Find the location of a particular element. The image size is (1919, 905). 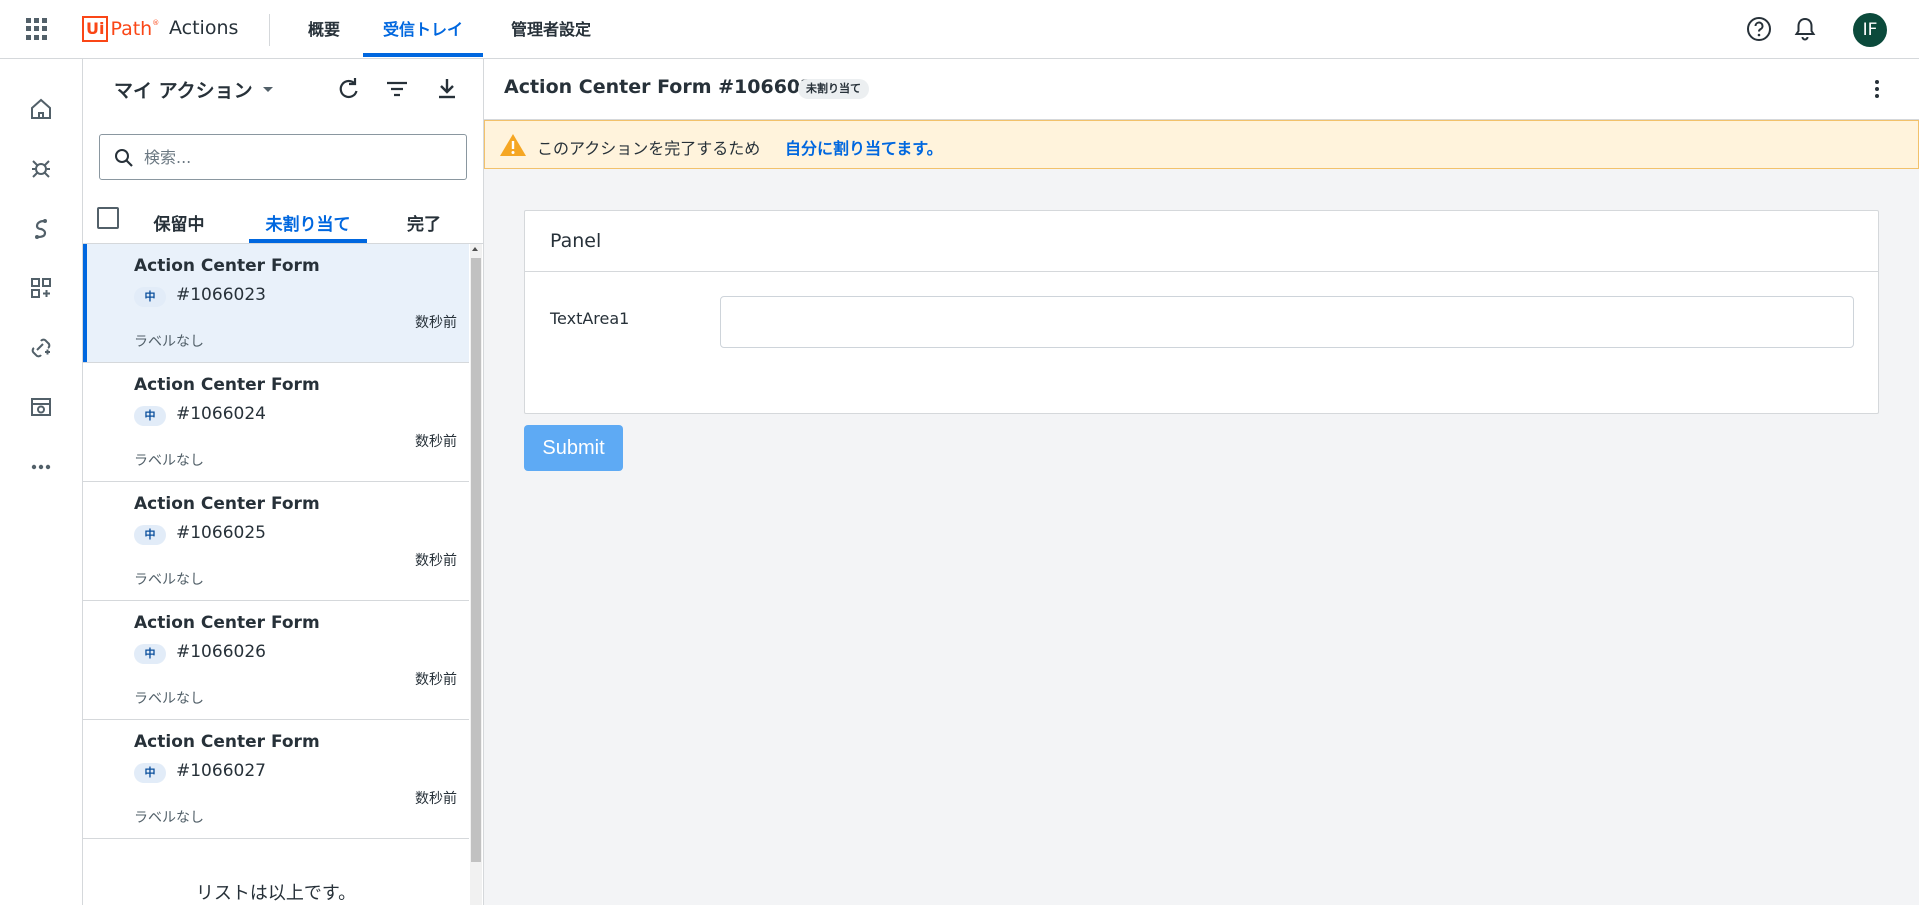

my-actions-dropdown: マイ アクション is located at coordinates (193, 89).